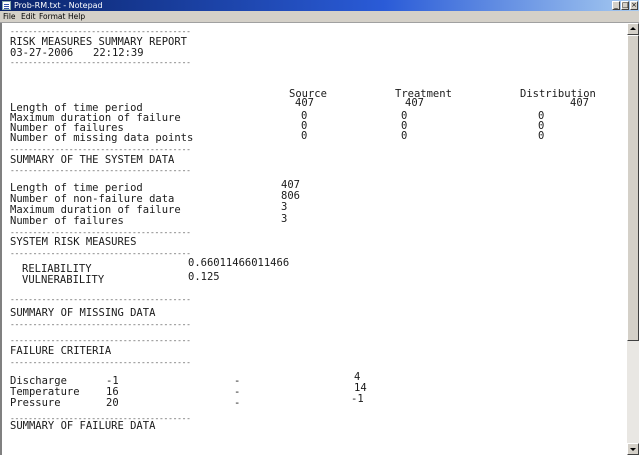 This screenshot has height=455, width=639. I want to click on section-title: SUMMARY OF FAILURE DATA, so click(83, 426).